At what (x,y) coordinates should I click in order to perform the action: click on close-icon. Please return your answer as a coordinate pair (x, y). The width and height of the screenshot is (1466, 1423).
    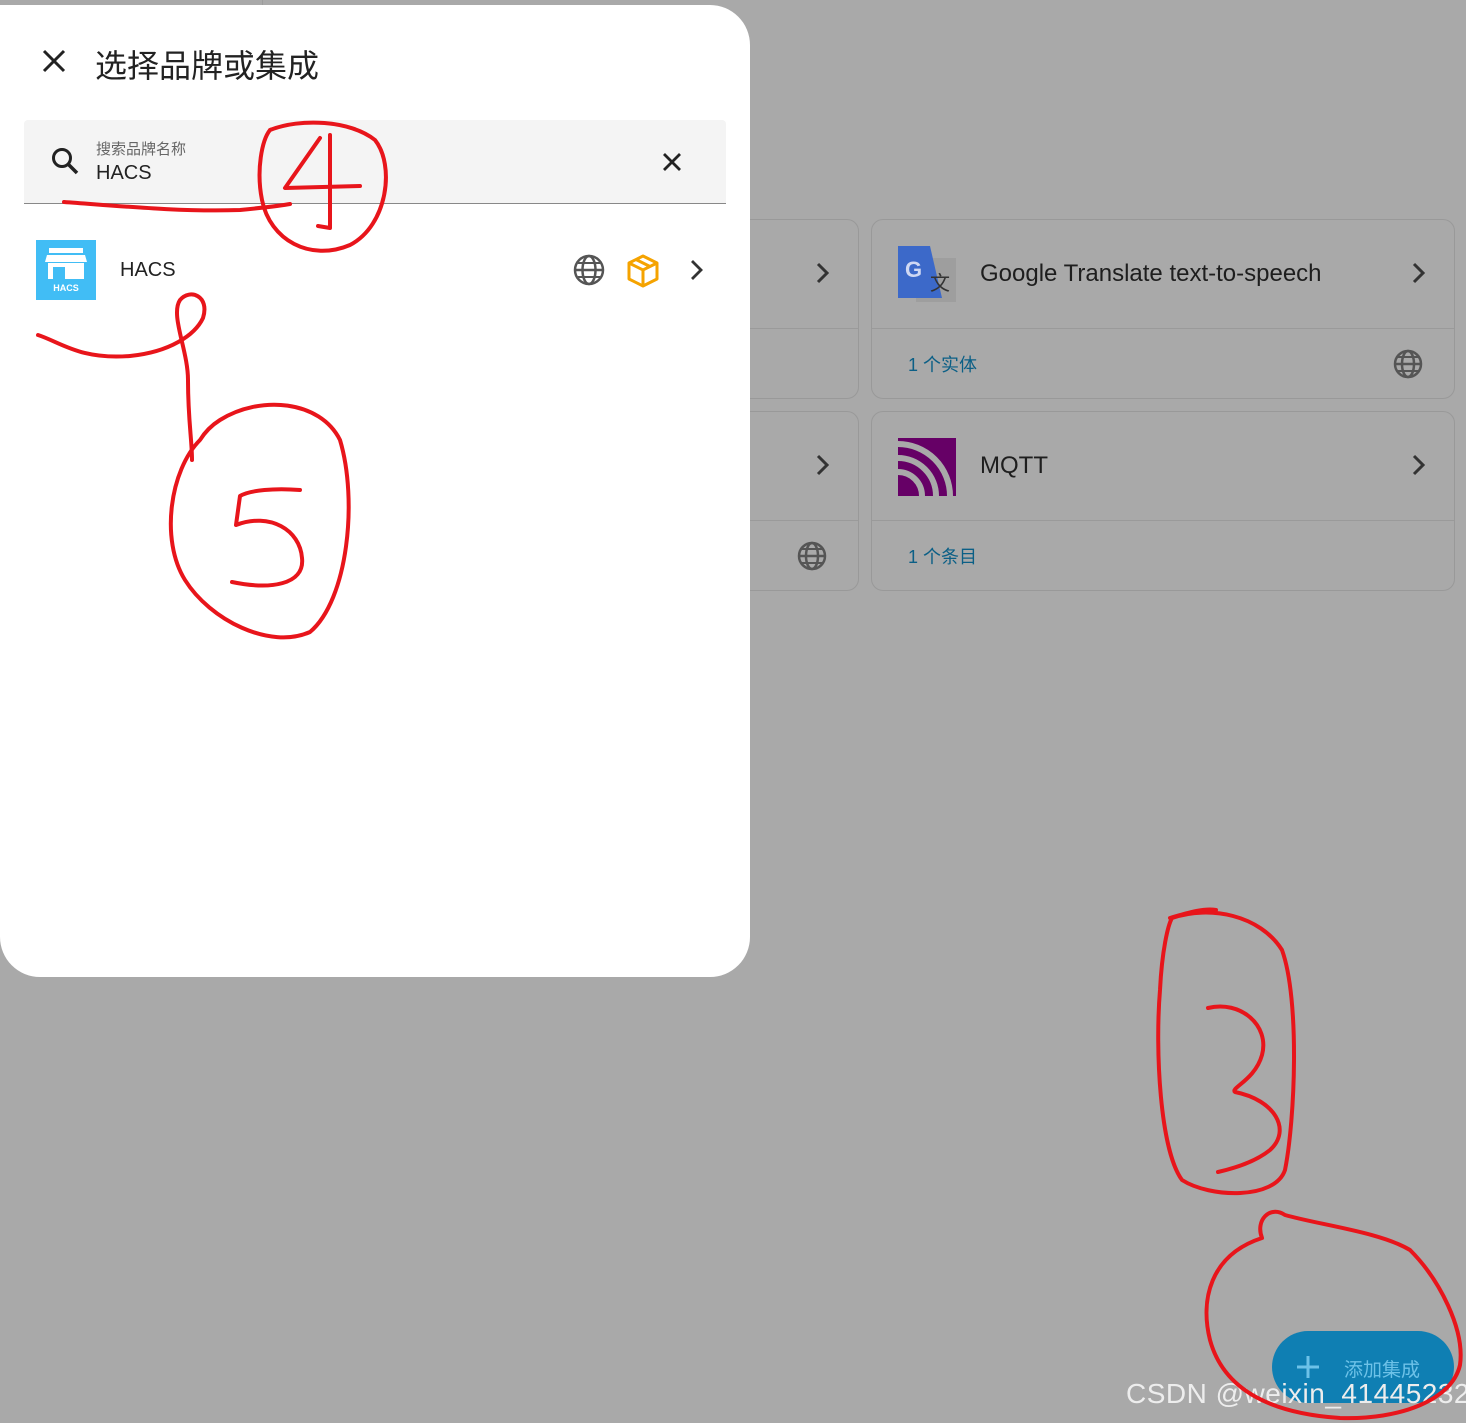
    Looking at the image, I should click on (54, 61).